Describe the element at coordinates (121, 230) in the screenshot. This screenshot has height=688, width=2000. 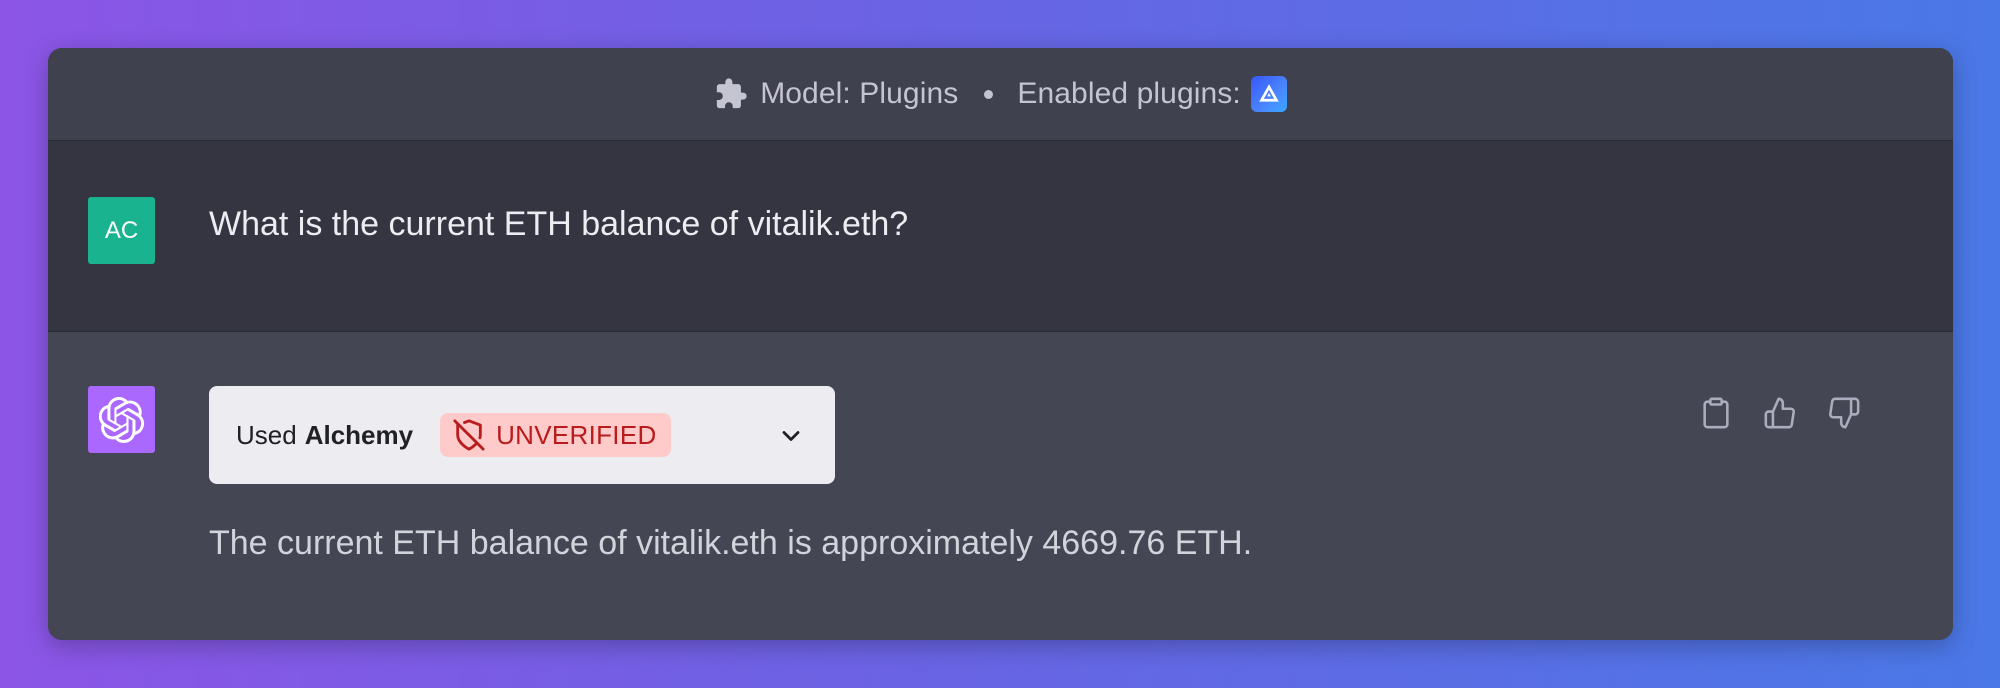
I see `user-avatar: AC` at that location.